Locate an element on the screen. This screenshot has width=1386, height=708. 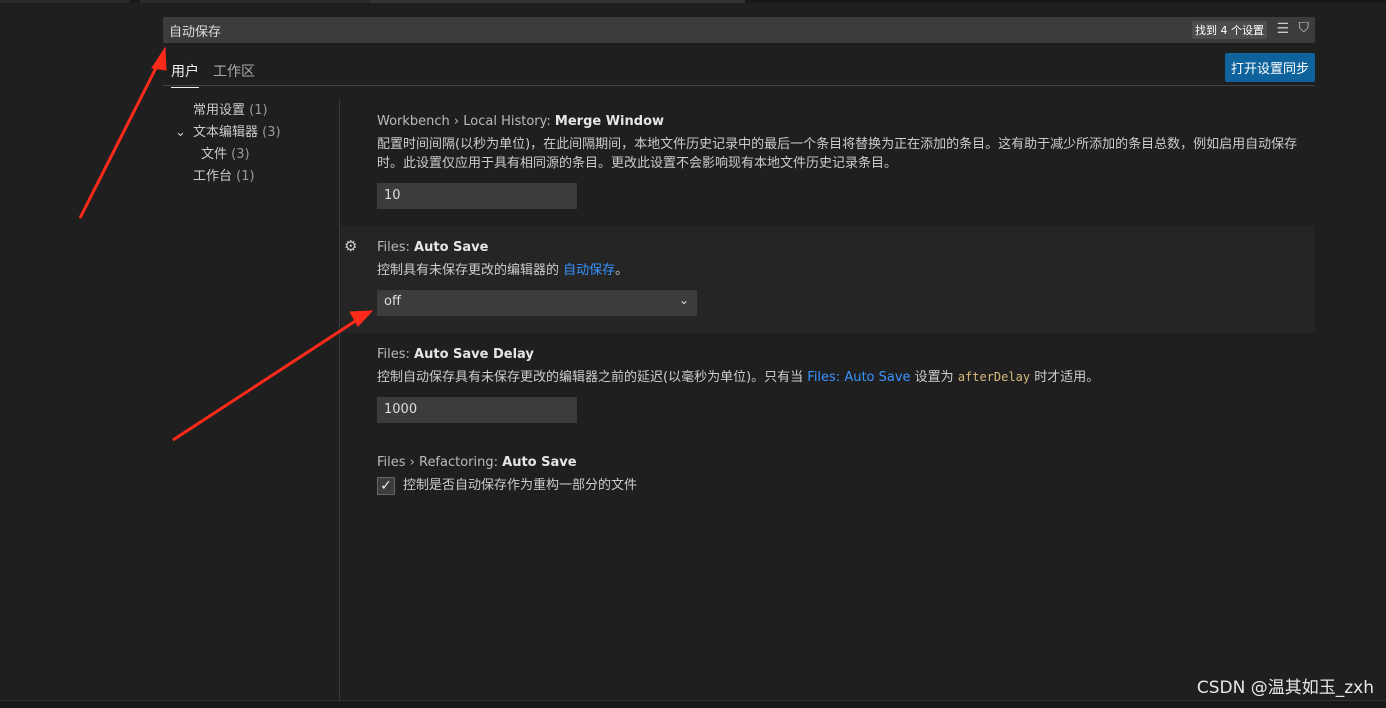
arrow-to-select is located at coordinates (266, 379).